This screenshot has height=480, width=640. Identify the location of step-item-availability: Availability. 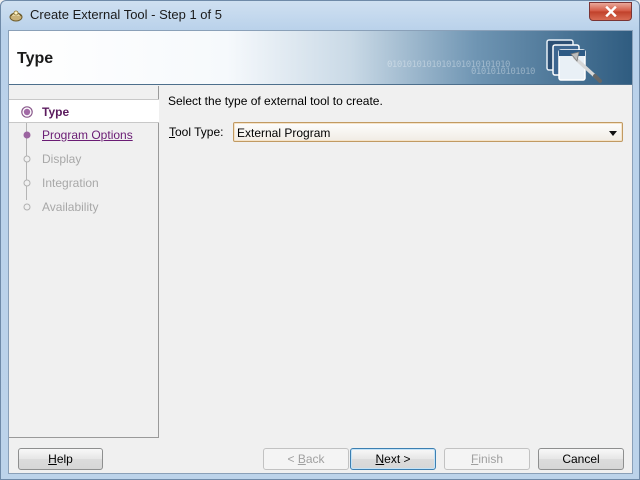
(84, 207).